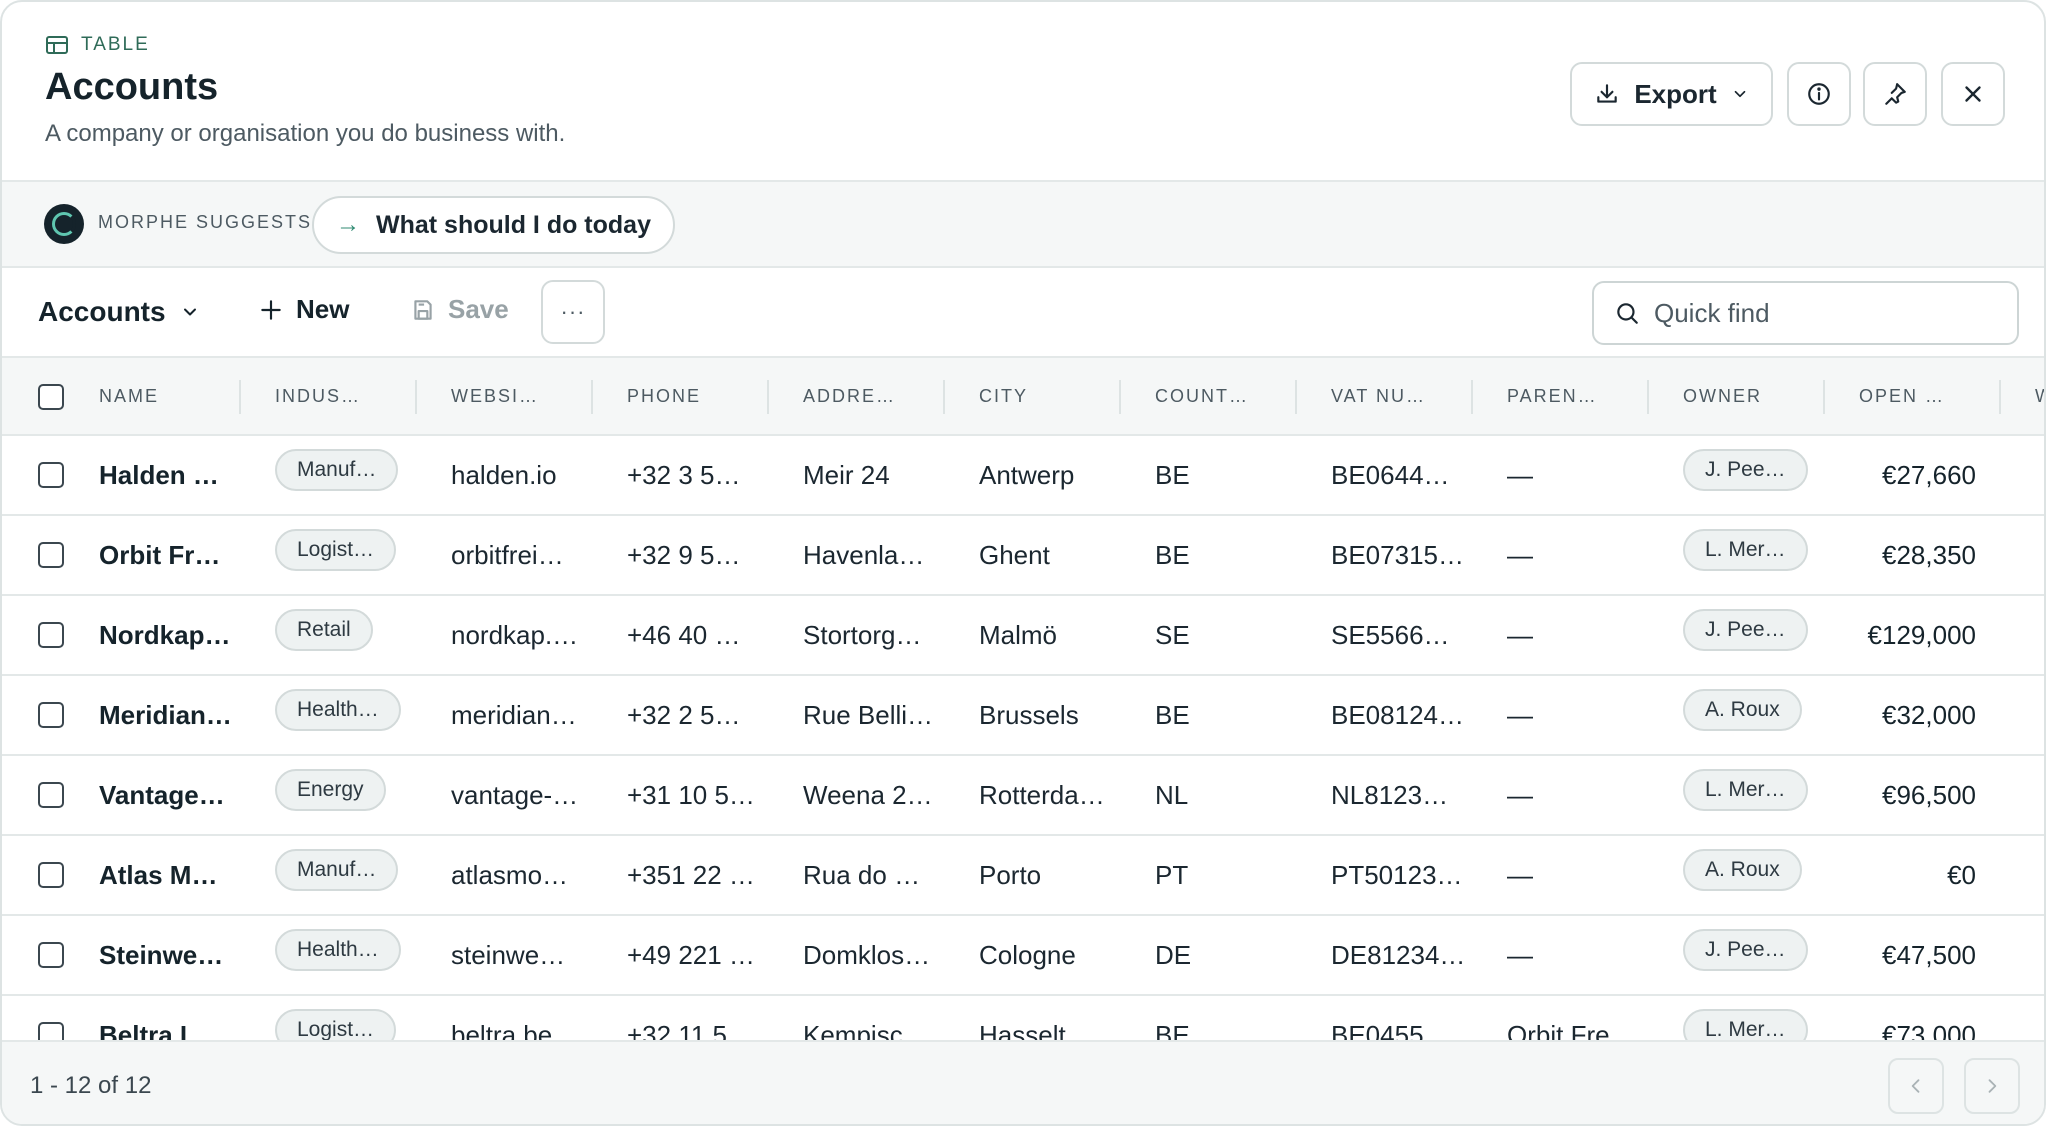 The image size is (2046, 1126). I want to click on col-header-name: NAME, so click(129, 396).